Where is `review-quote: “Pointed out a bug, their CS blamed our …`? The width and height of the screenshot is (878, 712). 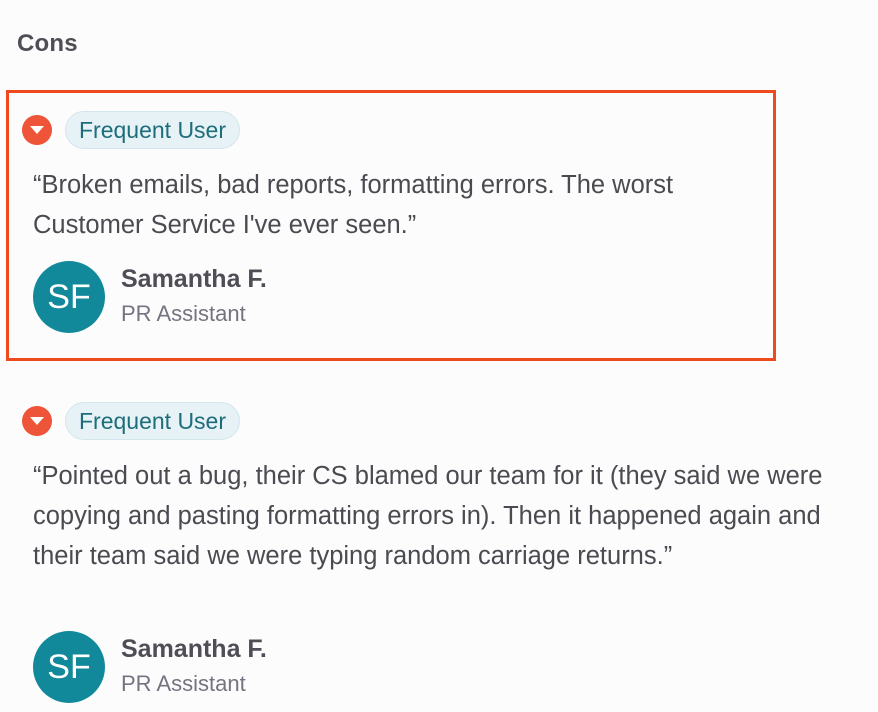
review-quote: “Pointed out a bug, their CS blamed our … is located at coordinates (428, 516).